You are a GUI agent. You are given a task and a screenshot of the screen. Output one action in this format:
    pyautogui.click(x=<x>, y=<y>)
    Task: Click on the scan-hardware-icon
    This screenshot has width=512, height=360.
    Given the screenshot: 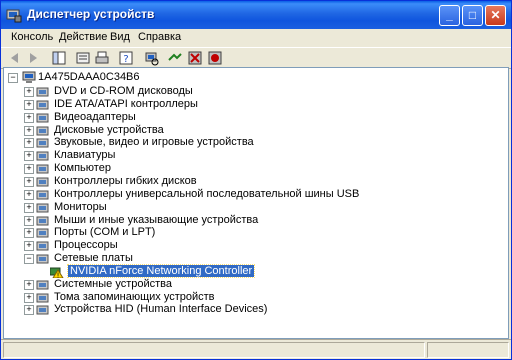 What is the action you would take?
    pyautogui.click(x=151, y=58)
    